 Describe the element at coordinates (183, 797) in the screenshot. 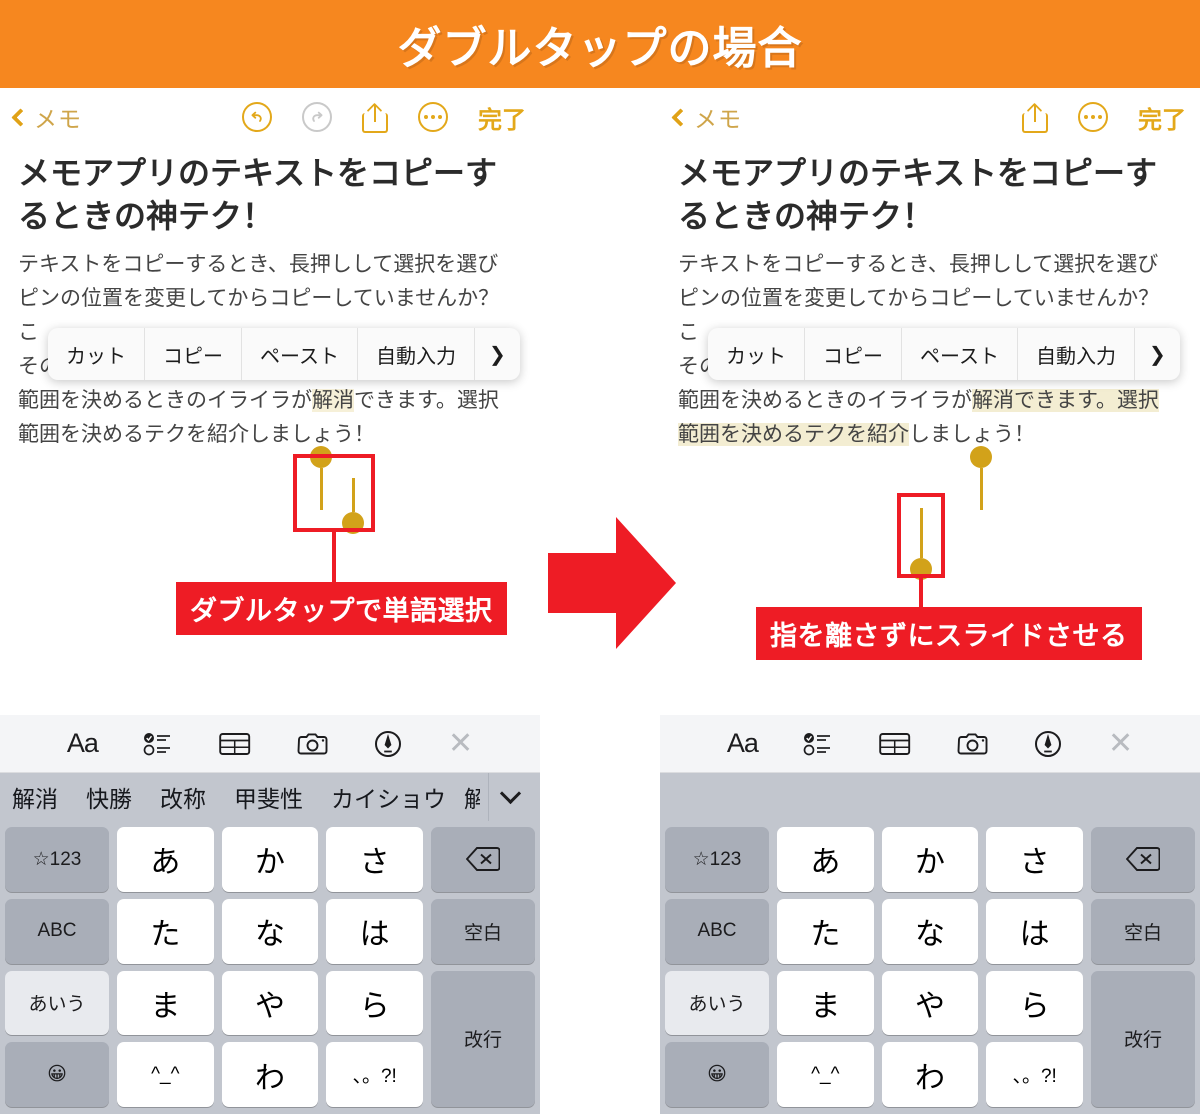

I see `suggestion-item: 改称` at that location.